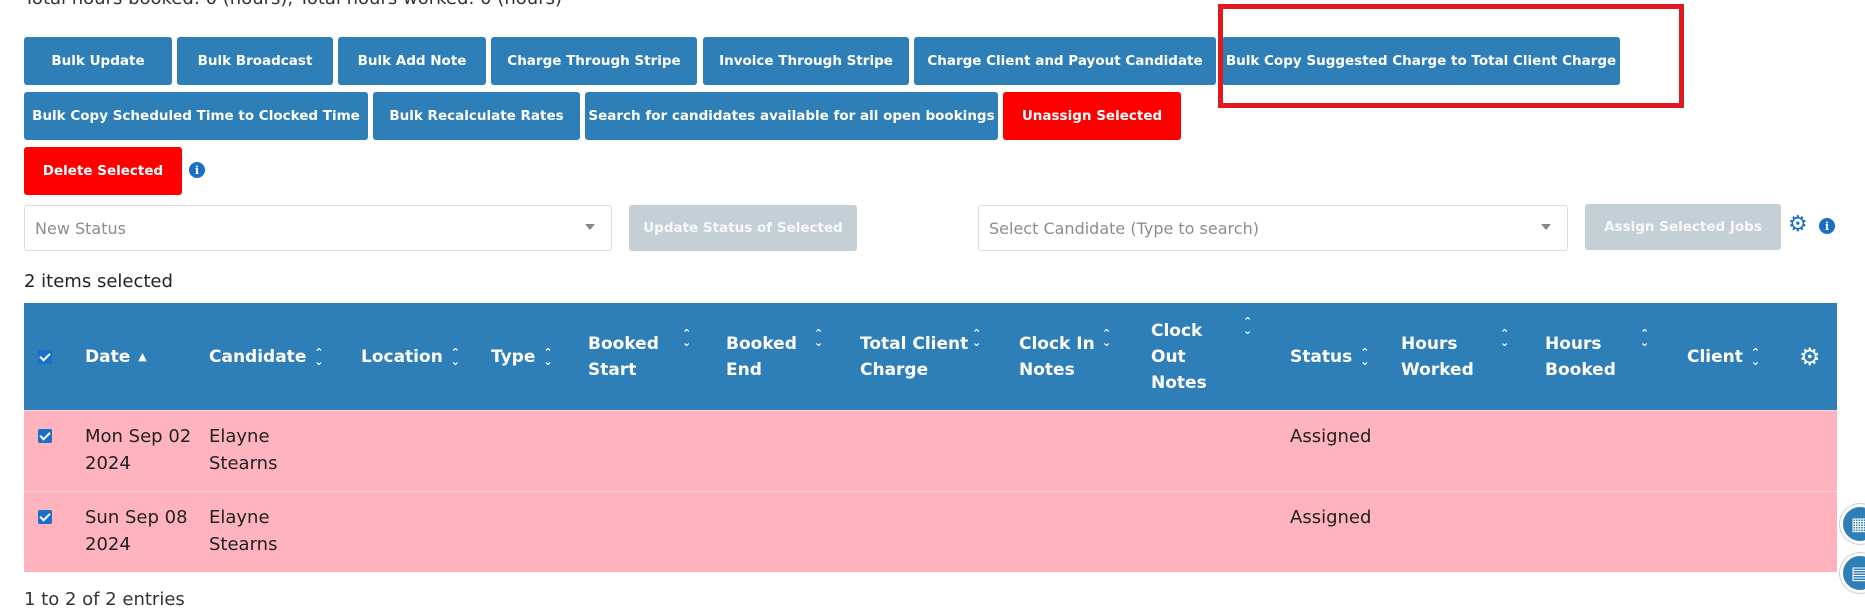 Image resolution: width=1865 pixels, height=610 pixels. What do you see at coordinates (1124, 228) in the screenshot?
I see `candidate-select-placeholder: Select Candidate (Type to search)` at bounding box center [1124, 228].